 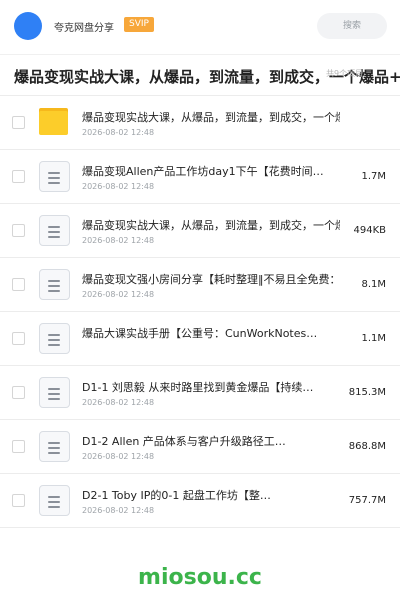 What do you see at coordinates (200, 26) in the screenshot?
I see `top-bar: 夸克网盘分享 SVIP 搜索` at bounding box center [200, 26].